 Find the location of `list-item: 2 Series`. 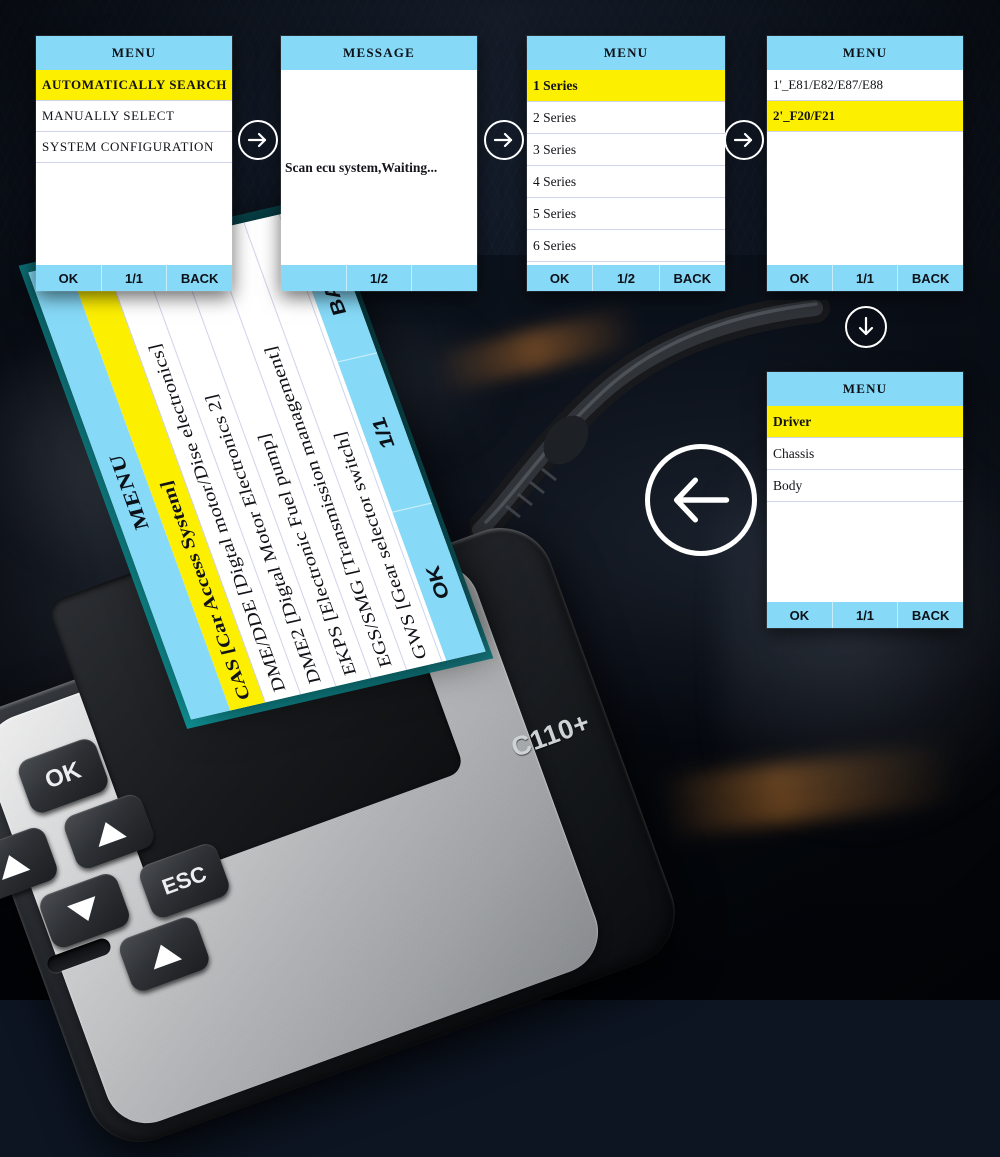

list-item: 2 Series is located at coordinates (626, 118).